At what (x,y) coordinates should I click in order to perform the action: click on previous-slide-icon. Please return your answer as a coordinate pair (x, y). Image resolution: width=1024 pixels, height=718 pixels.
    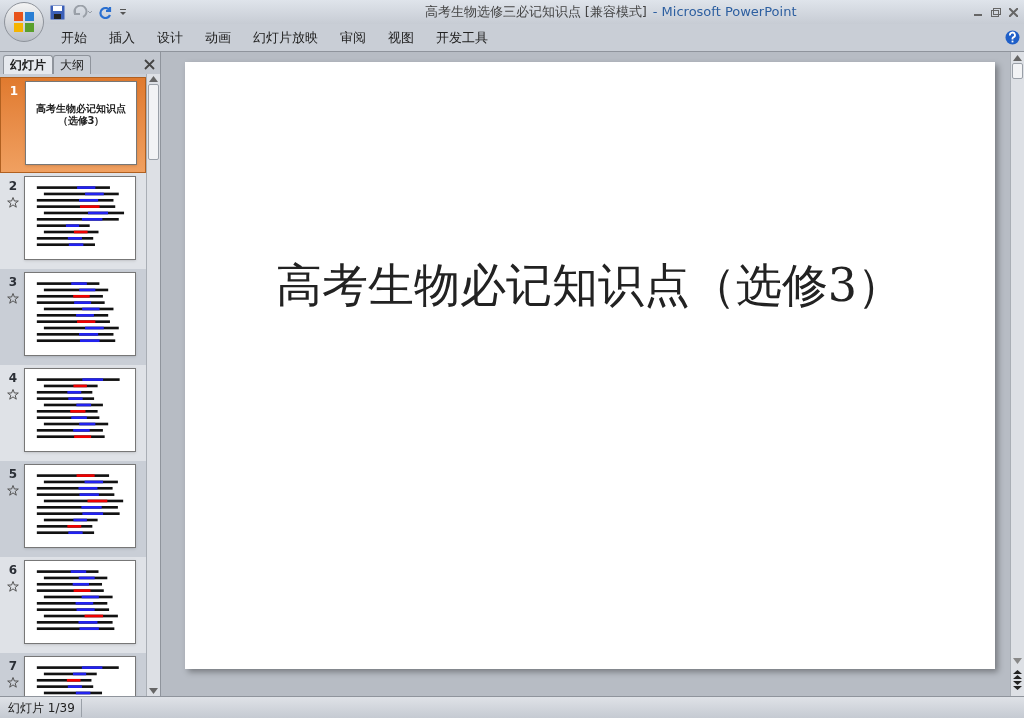
    Looking at the image, I should click on (1017, 674).